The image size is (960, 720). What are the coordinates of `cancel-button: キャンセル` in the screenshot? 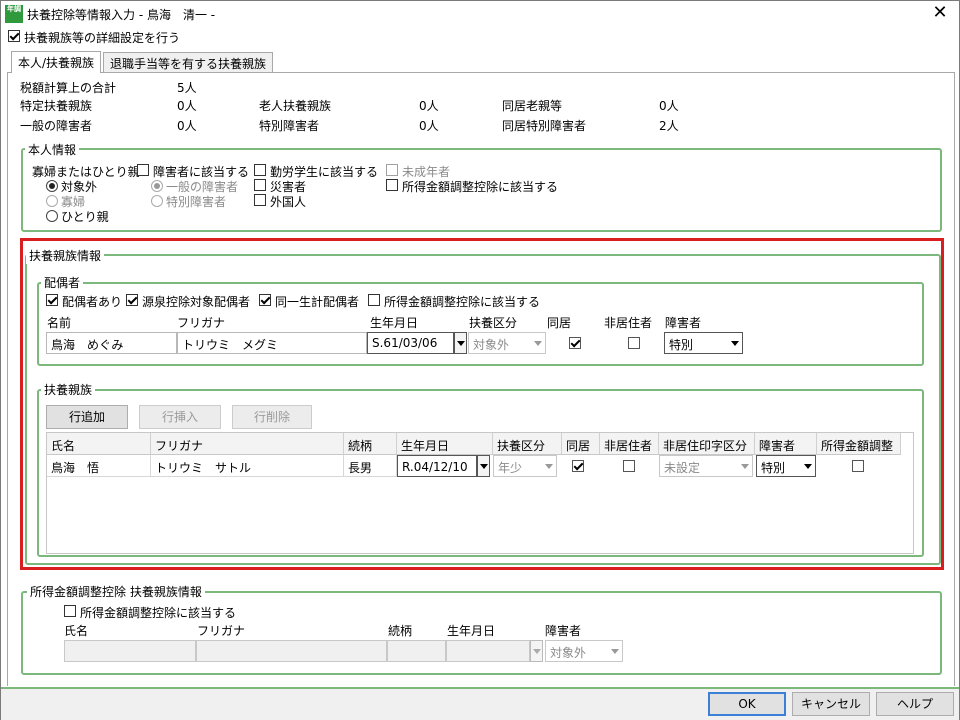 It's located at (831, 704).